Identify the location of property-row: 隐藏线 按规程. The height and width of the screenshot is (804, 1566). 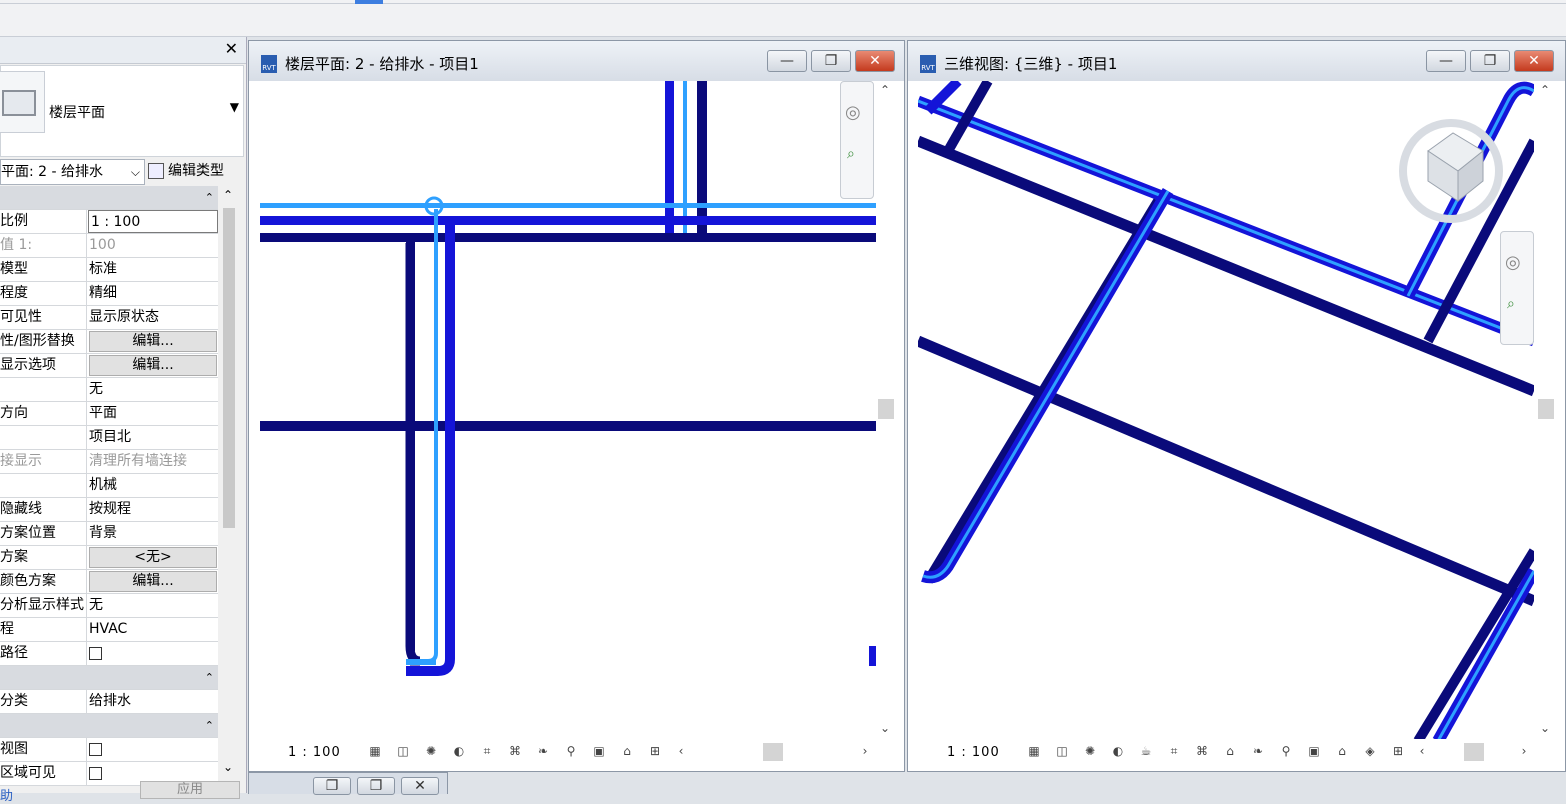
(109, 510).